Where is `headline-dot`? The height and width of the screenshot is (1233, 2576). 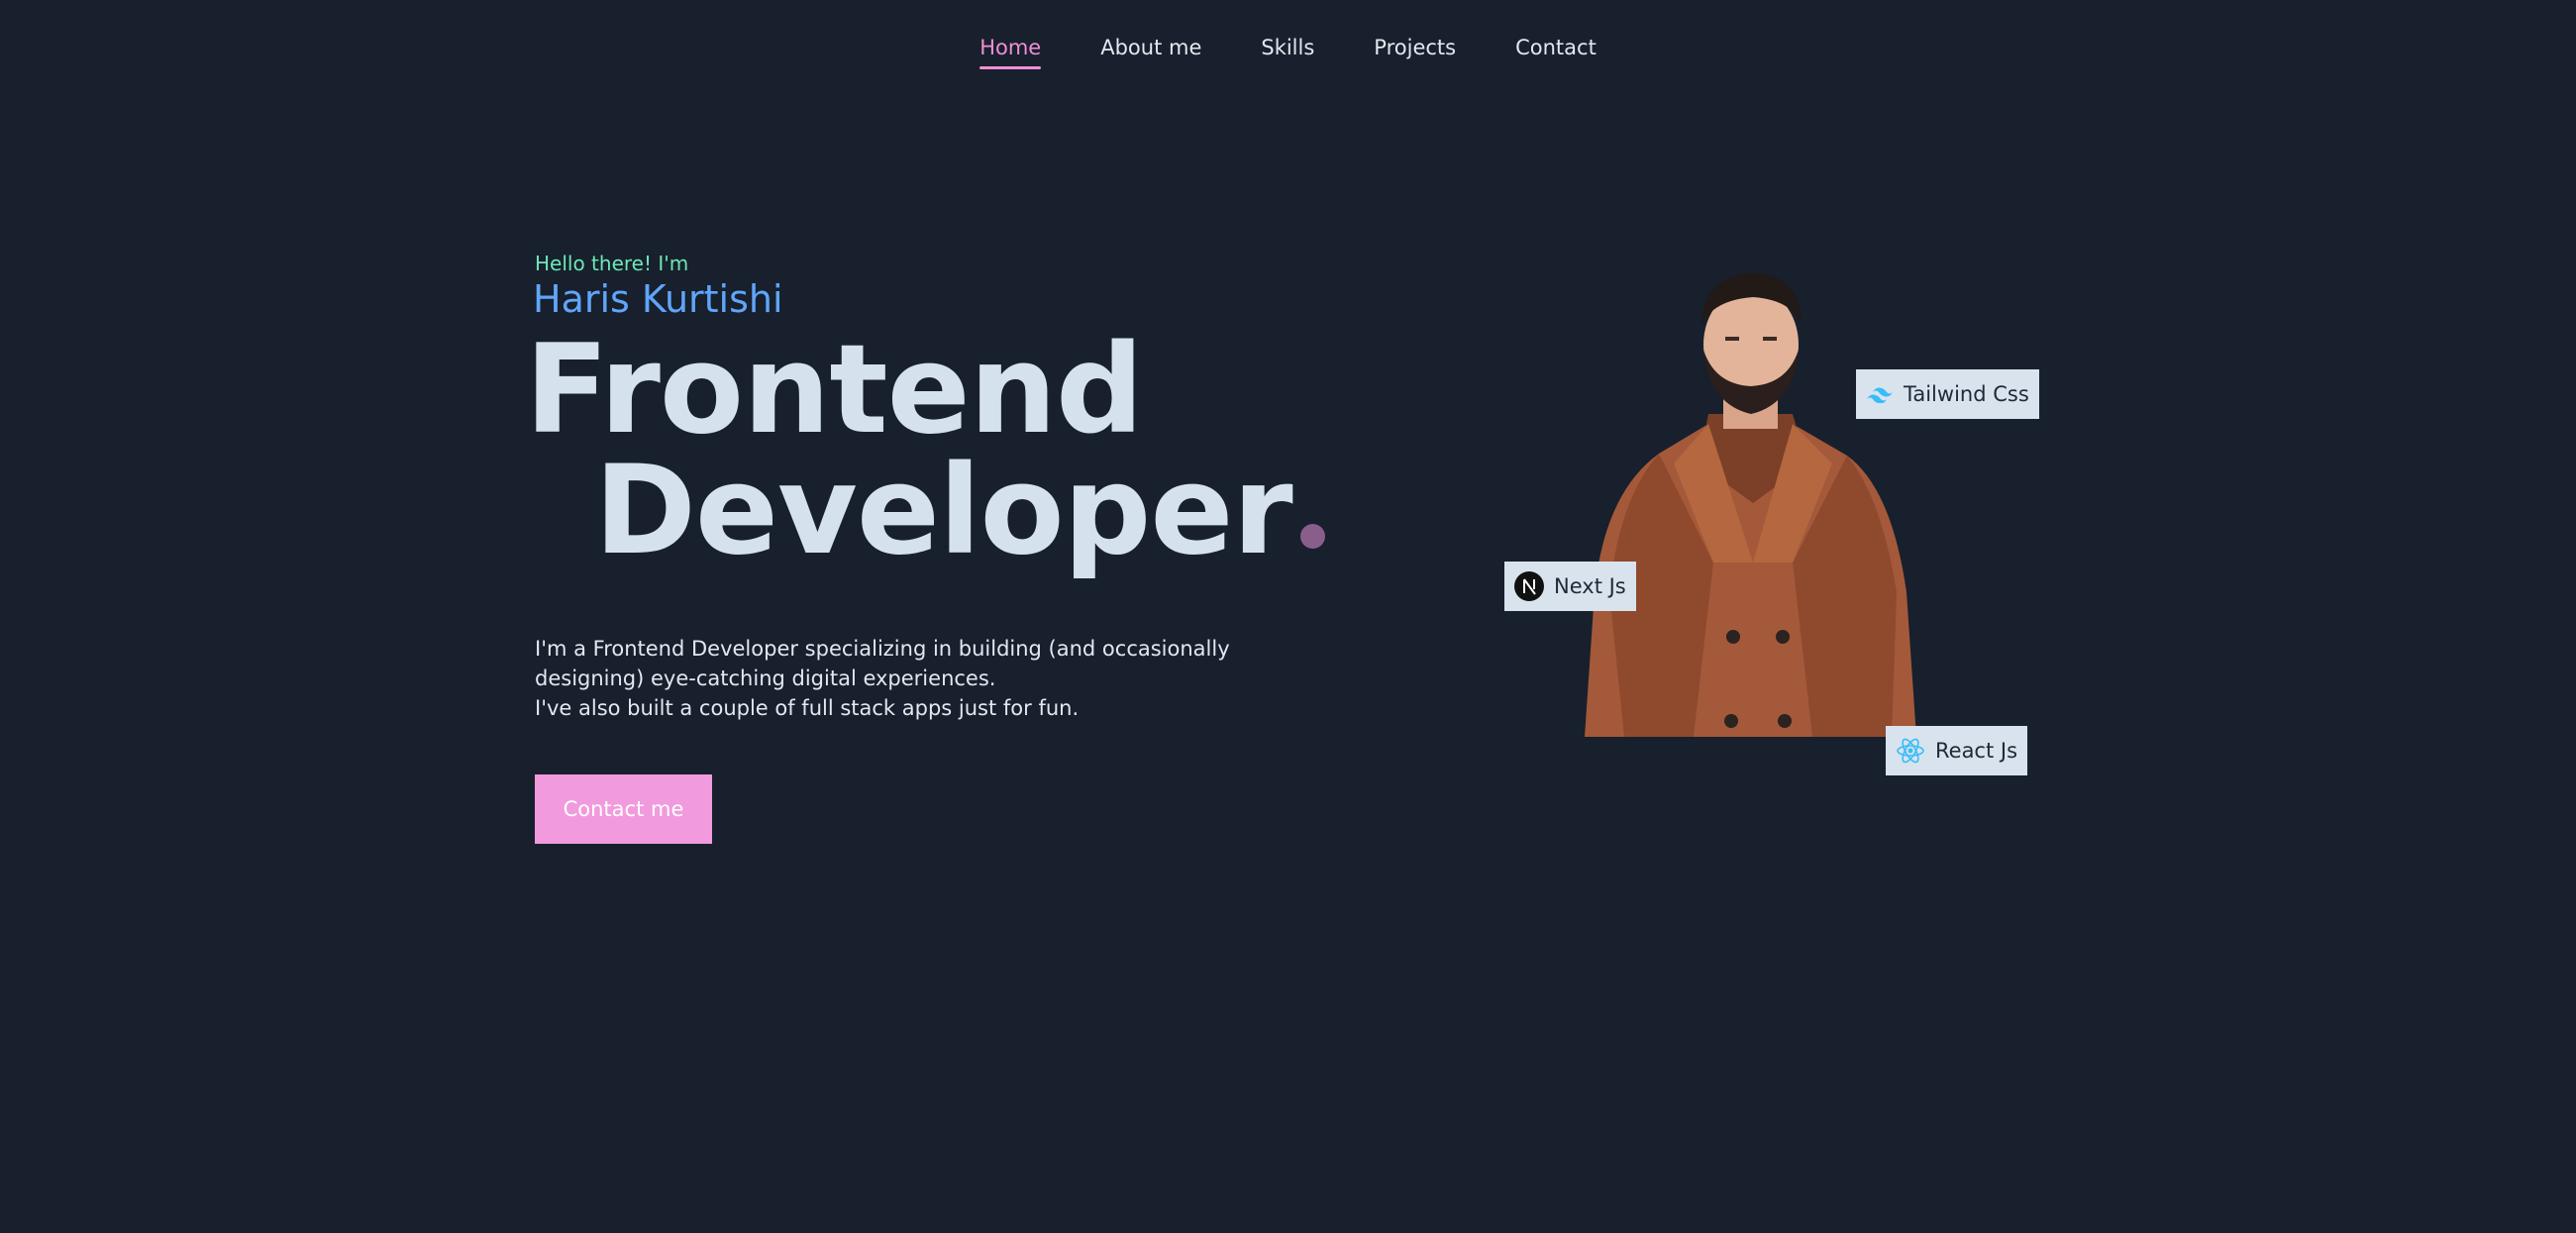
headline-dot is located at coordinates (1312, 536).